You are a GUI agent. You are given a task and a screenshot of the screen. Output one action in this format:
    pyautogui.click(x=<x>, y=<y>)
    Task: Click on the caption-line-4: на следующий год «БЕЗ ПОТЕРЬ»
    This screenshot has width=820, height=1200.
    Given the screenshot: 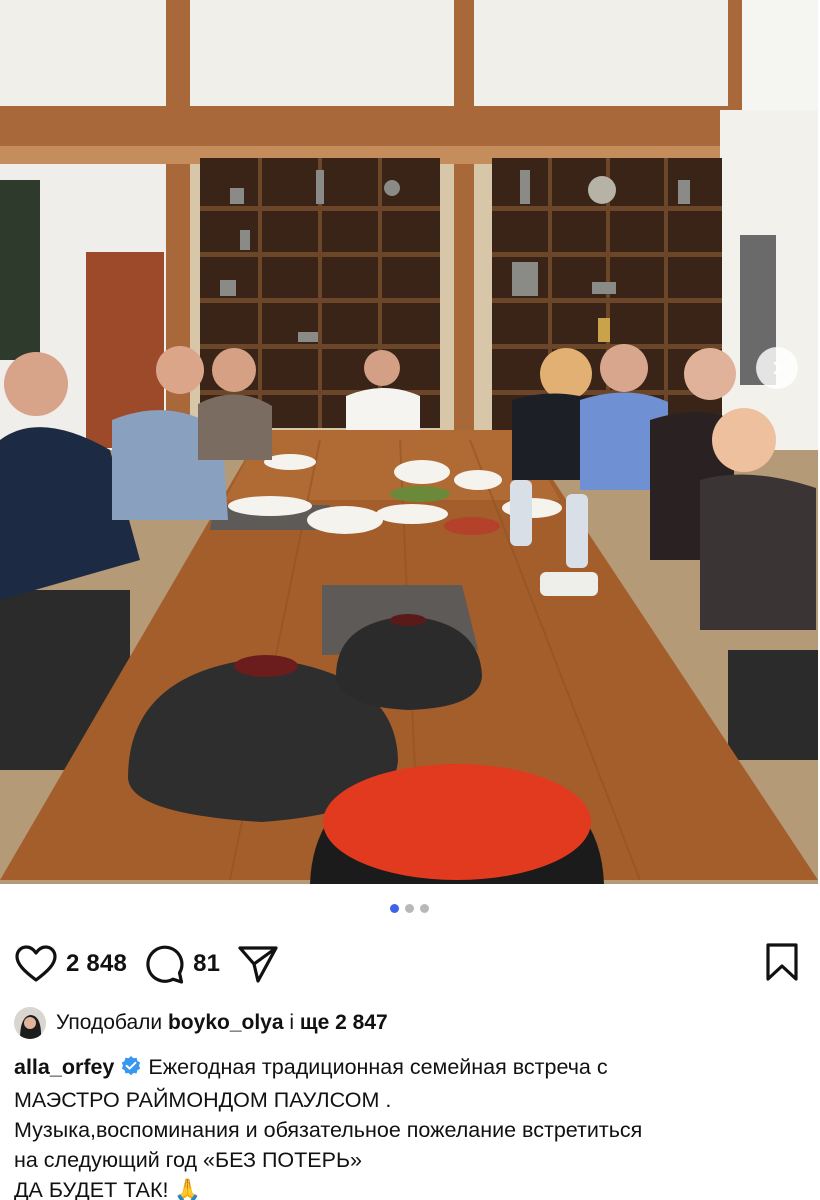 What is the action you would take?
    pyautogui.click(x=188, y=1160)
    